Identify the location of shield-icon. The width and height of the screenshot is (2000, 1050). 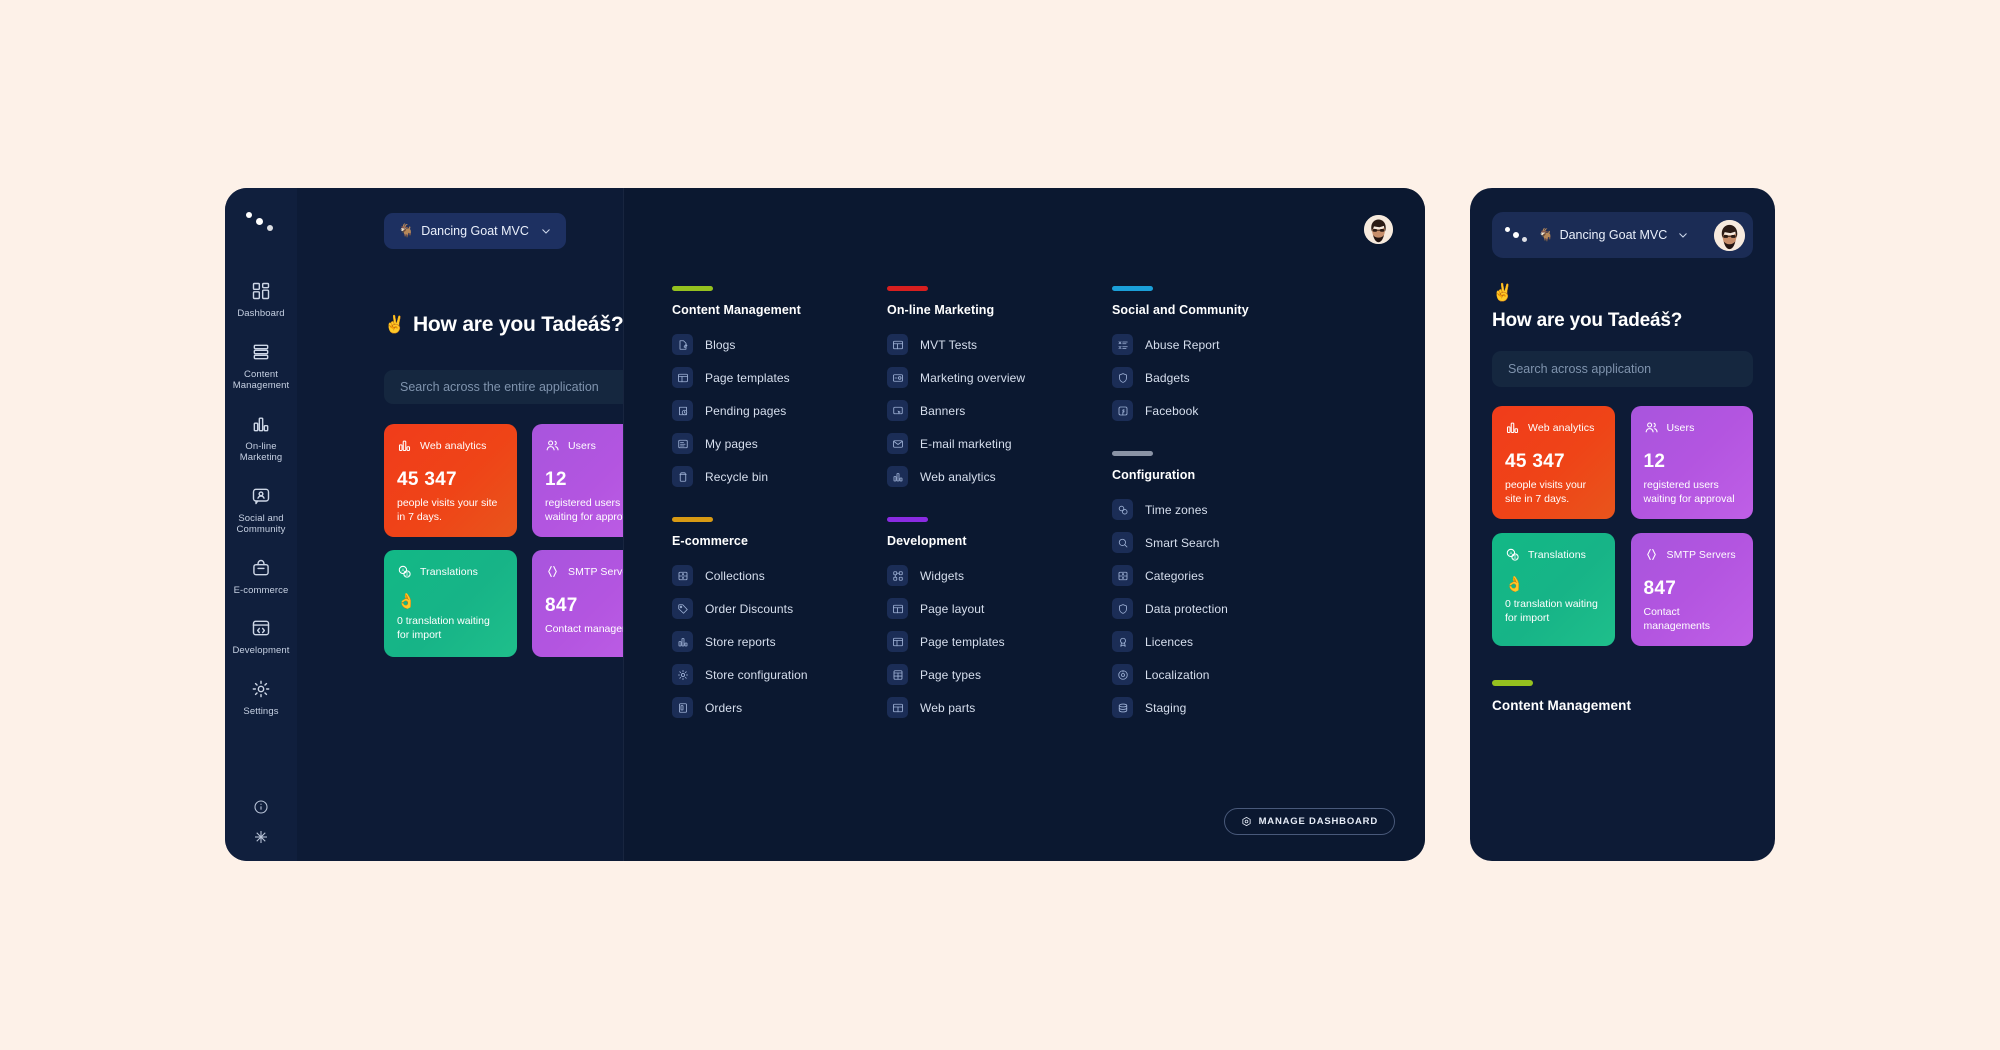
(1122, 377).